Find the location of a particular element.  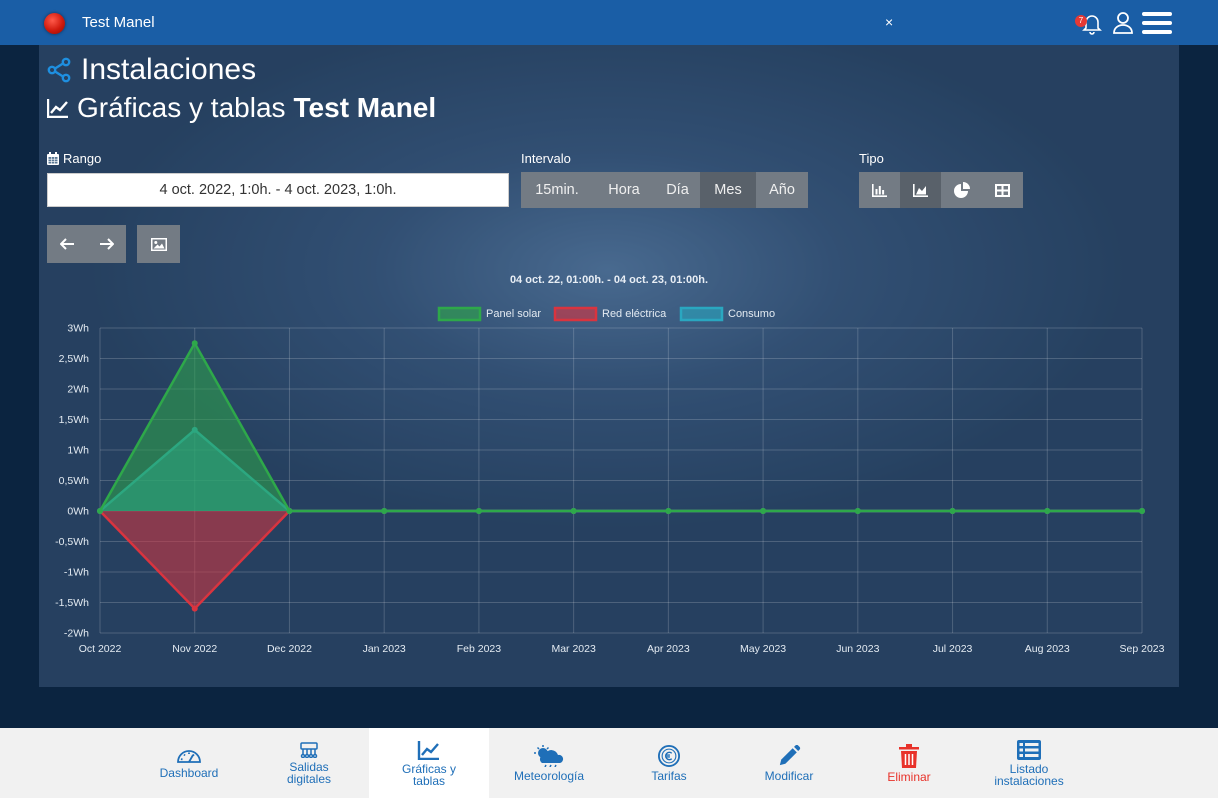

arrow-right-icon is located at coordinates (106, 244).